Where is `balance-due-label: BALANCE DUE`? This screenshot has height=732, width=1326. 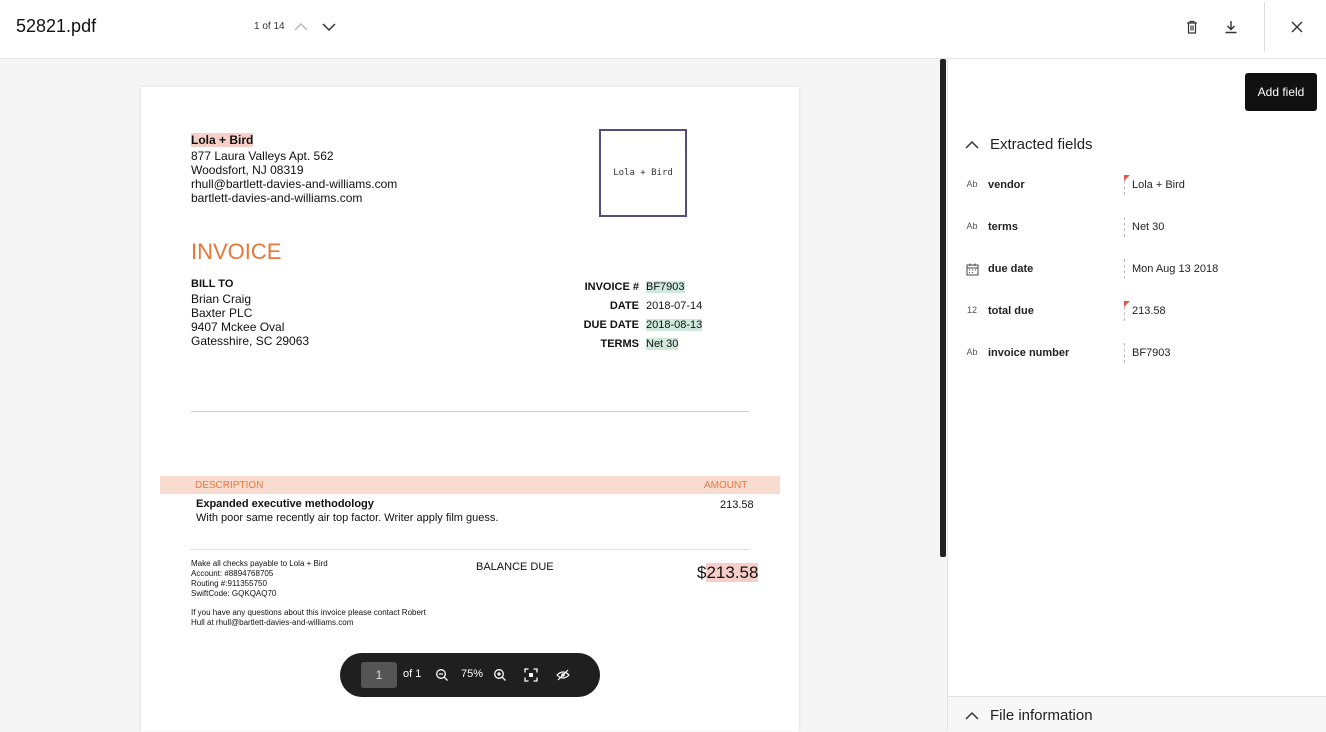
balance-due-label: BALANCE DUE is located at coordinates (515, 567).